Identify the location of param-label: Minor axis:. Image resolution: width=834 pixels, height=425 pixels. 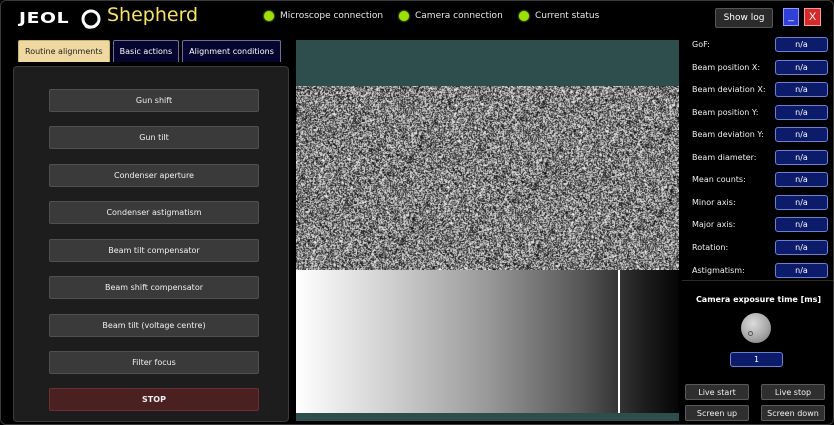
(714, 202).